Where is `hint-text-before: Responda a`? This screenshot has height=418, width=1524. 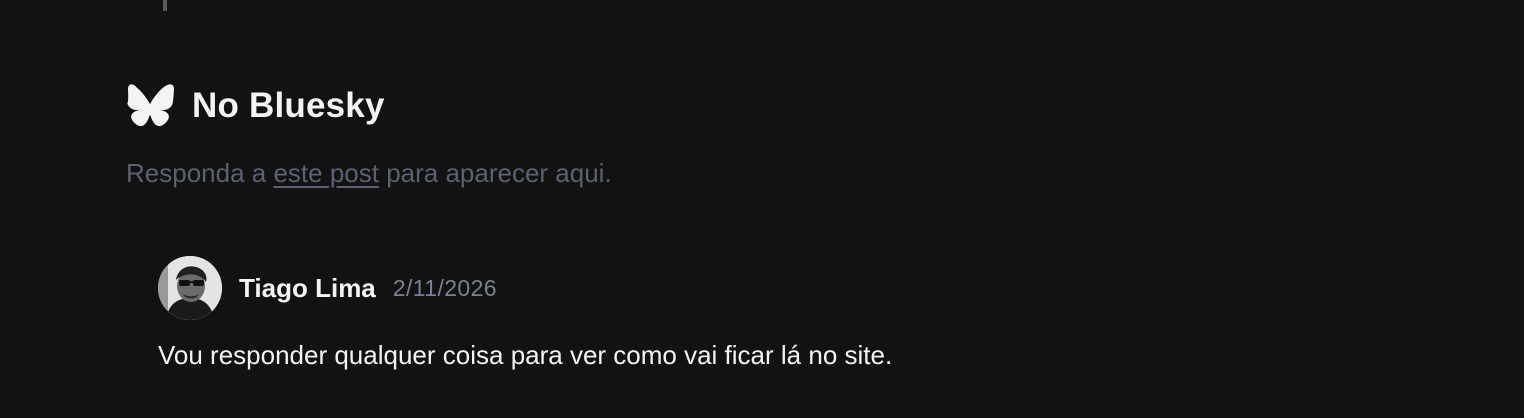
hint-text-before: Responda a is located at coordinates (200, 173).